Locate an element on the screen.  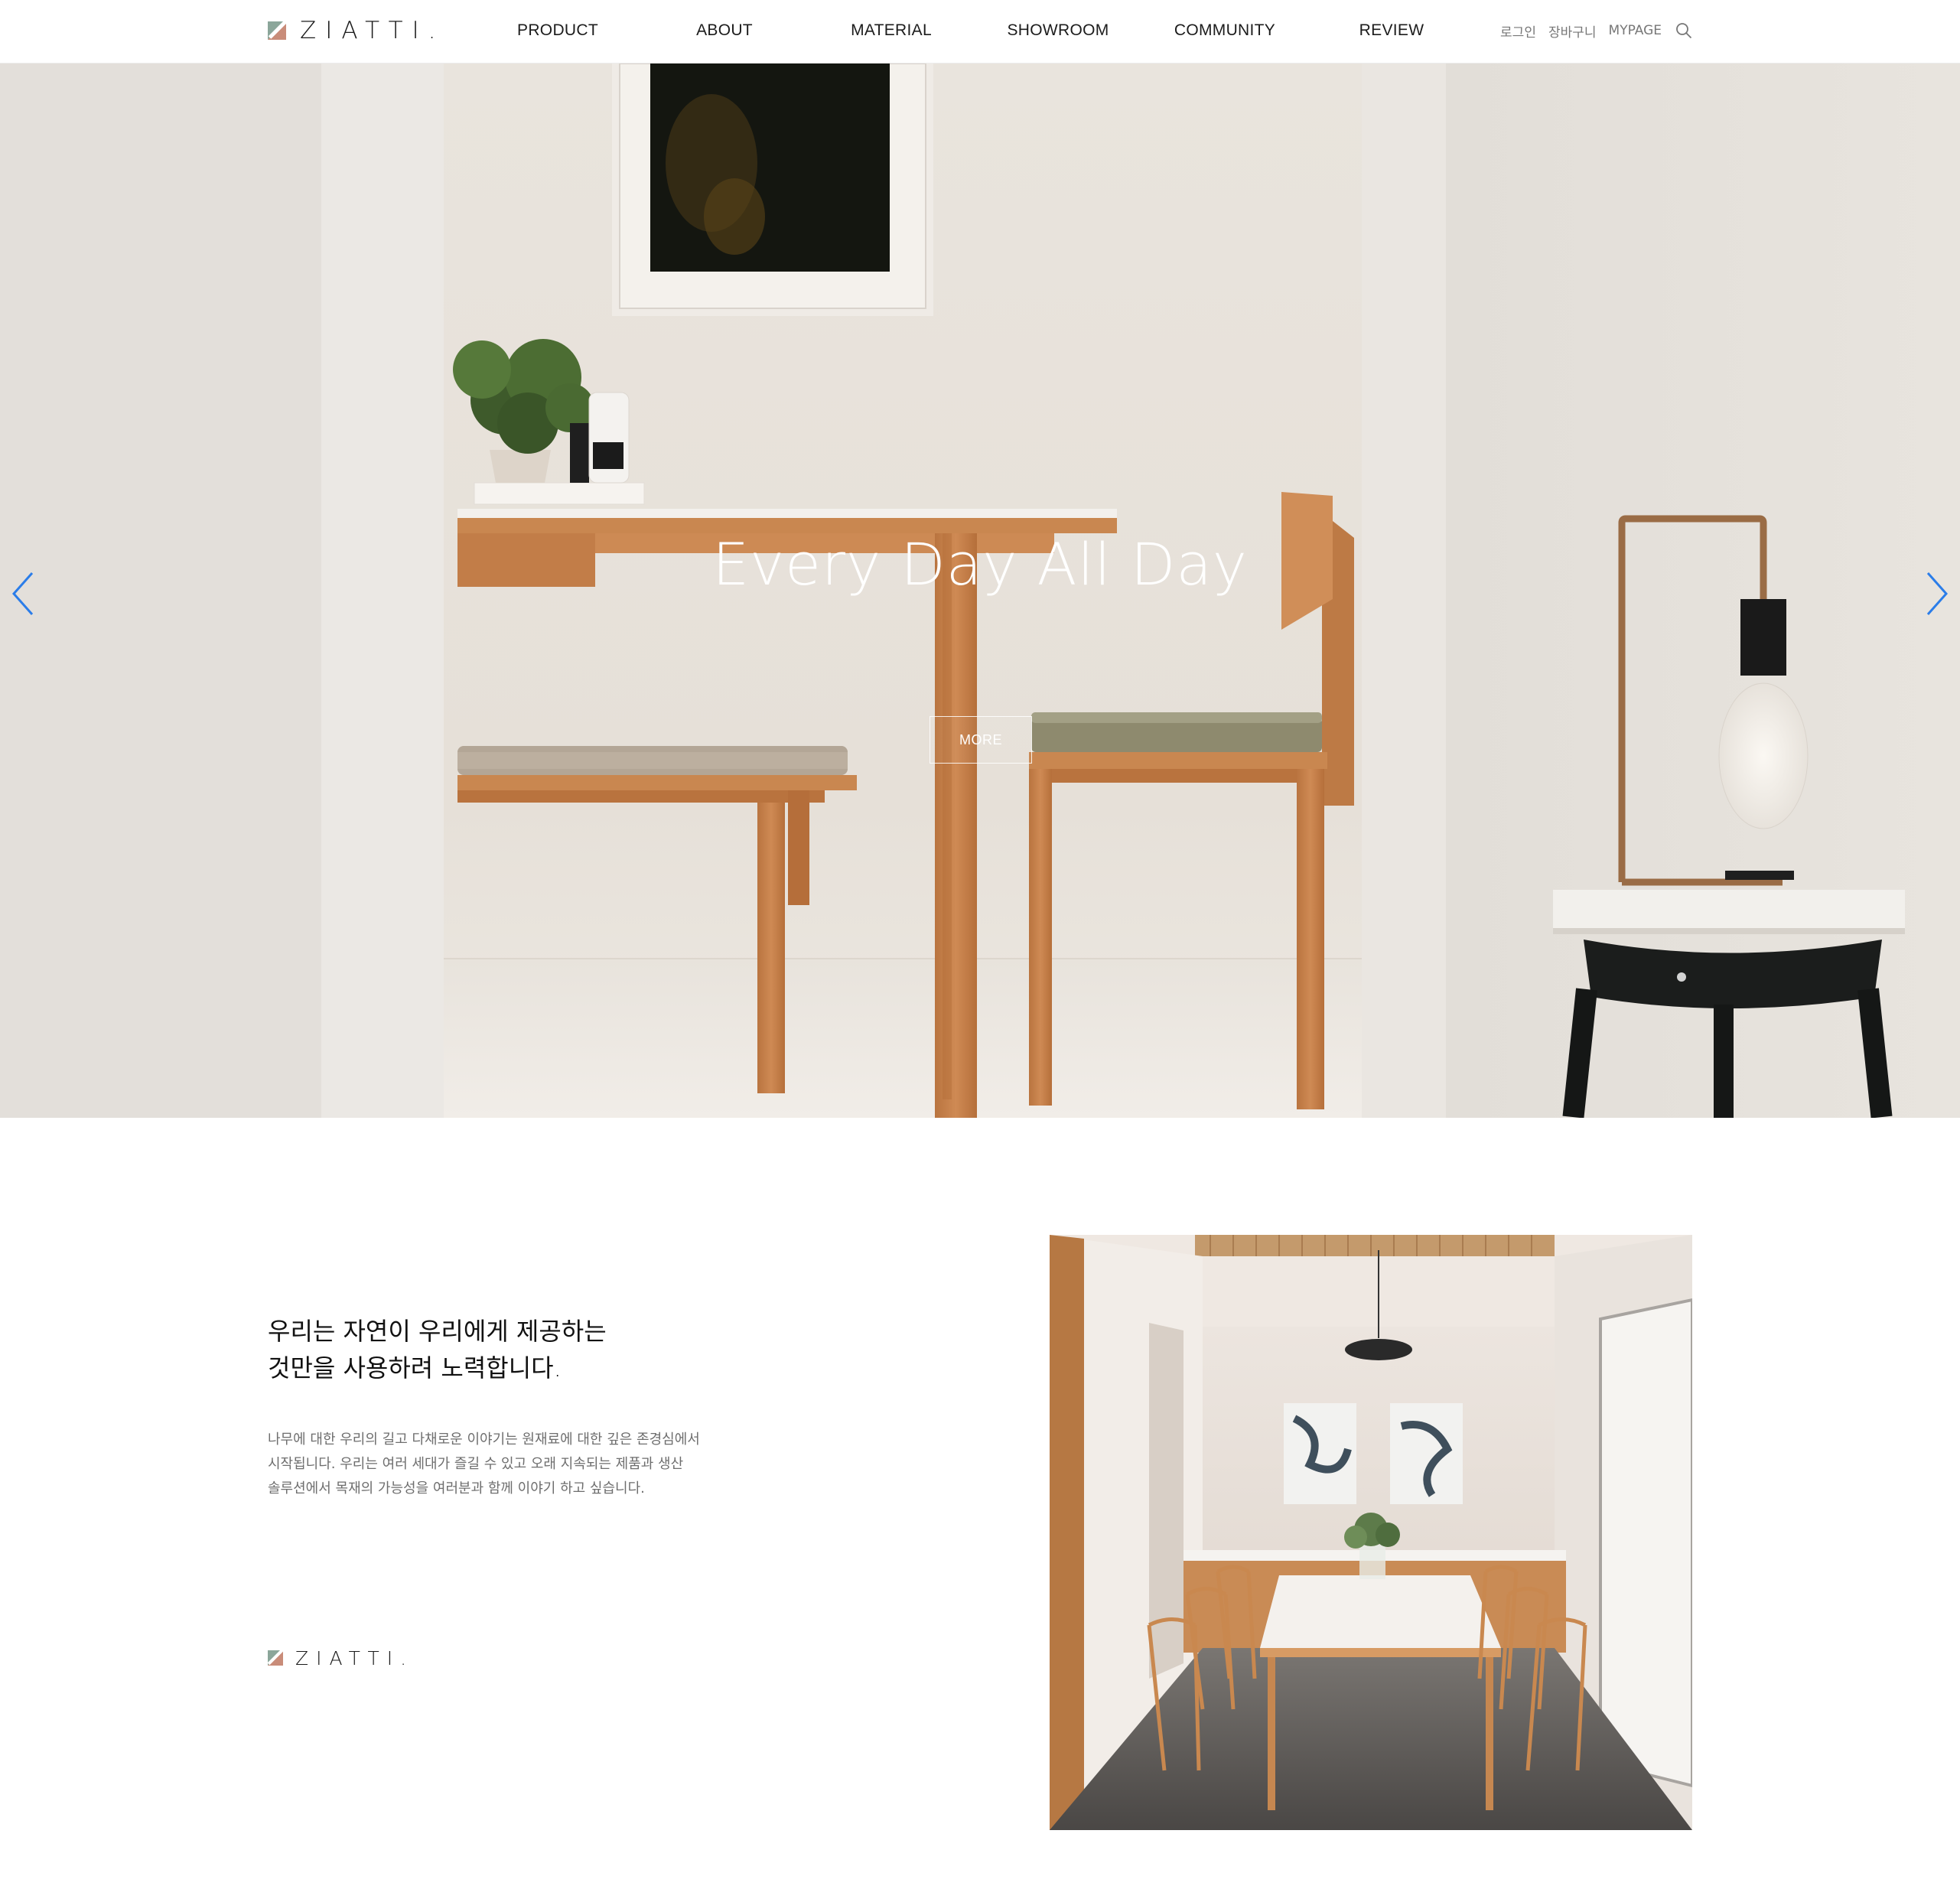
about-body-line: 시작됩니다. 우리는 여러 세대가 즐길 수 있고 오래 지속되는 제품과 생산 is located at coordinates (476, 1464).